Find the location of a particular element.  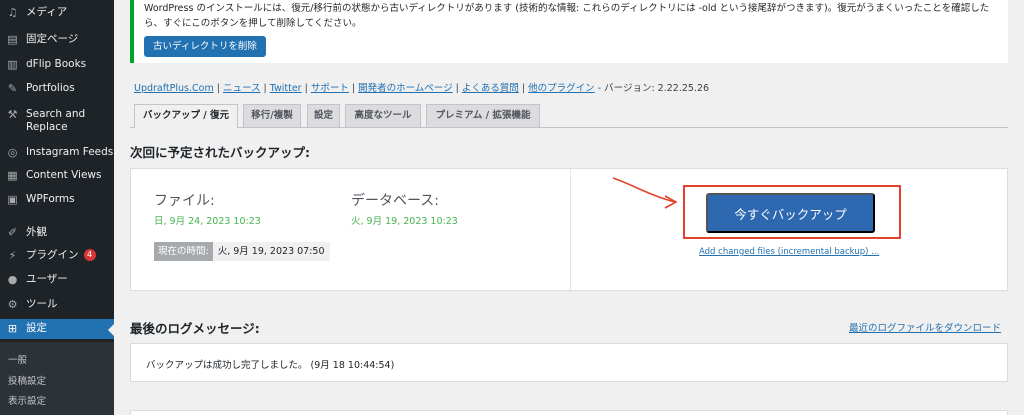

link-updraftplus: UpdraftPlus.Com is located at coordinates (174, 88).